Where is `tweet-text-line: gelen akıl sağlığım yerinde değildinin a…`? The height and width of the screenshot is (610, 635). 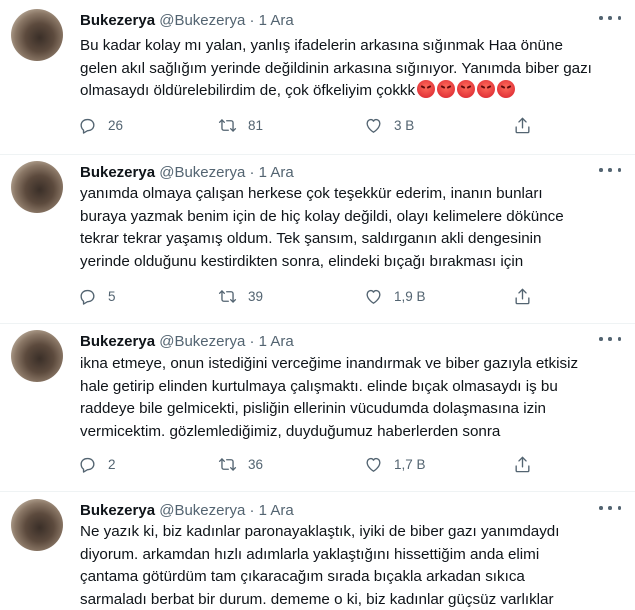
tweet-text-line: gelen akıl sağlığım yerinde değildinin a… is located at coordinates (336, 68).